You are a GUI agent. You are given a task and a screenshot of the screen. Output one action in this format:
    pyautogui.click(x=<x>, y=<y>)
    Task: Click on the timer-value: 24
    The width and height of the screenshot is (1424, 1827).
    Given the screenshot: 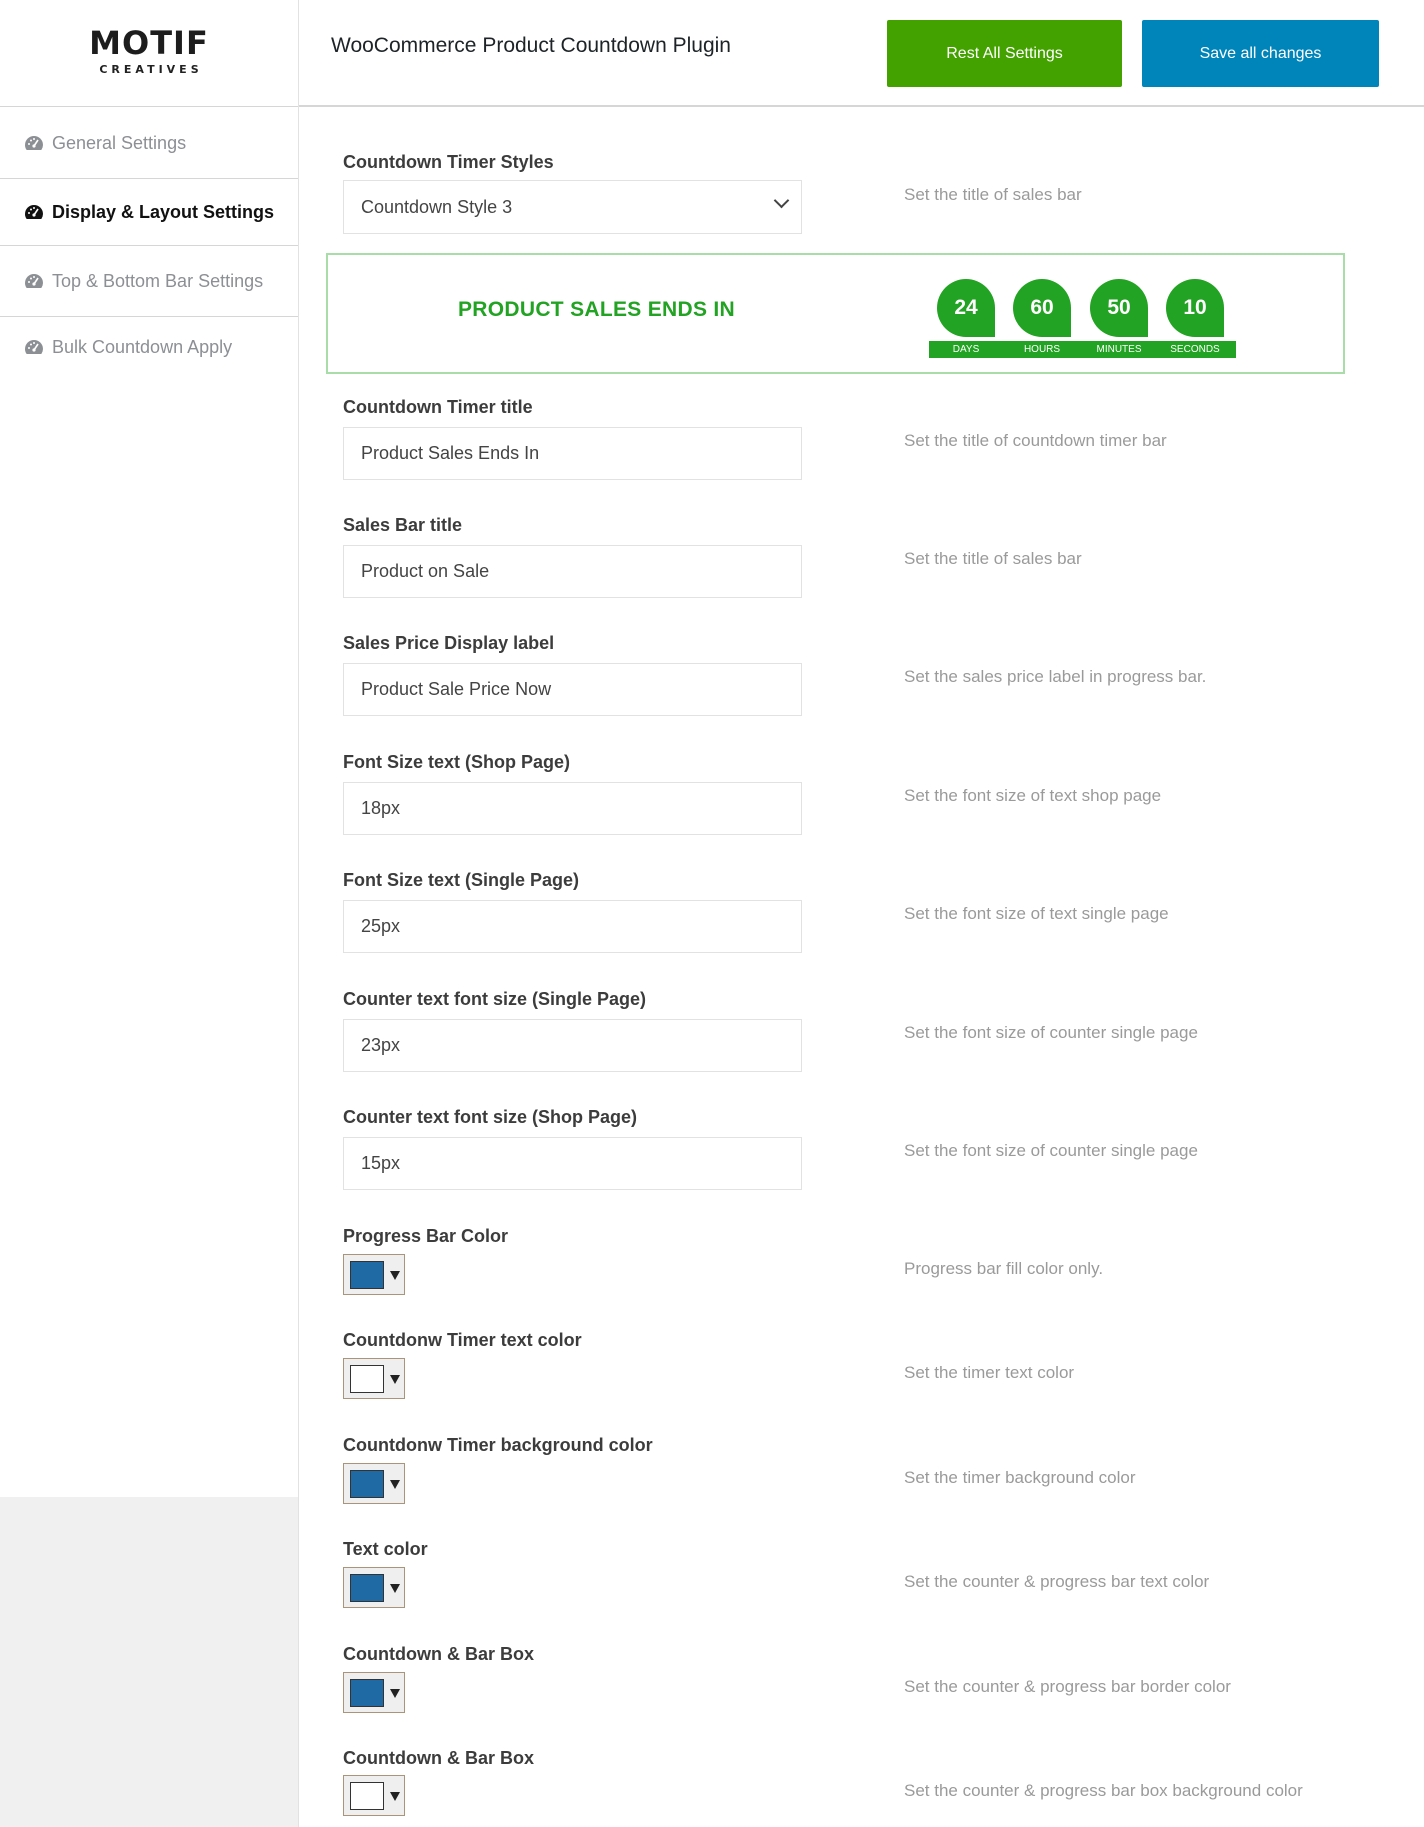 What is the action you would take?
    pyautogui.click(x=966, y=308)
    